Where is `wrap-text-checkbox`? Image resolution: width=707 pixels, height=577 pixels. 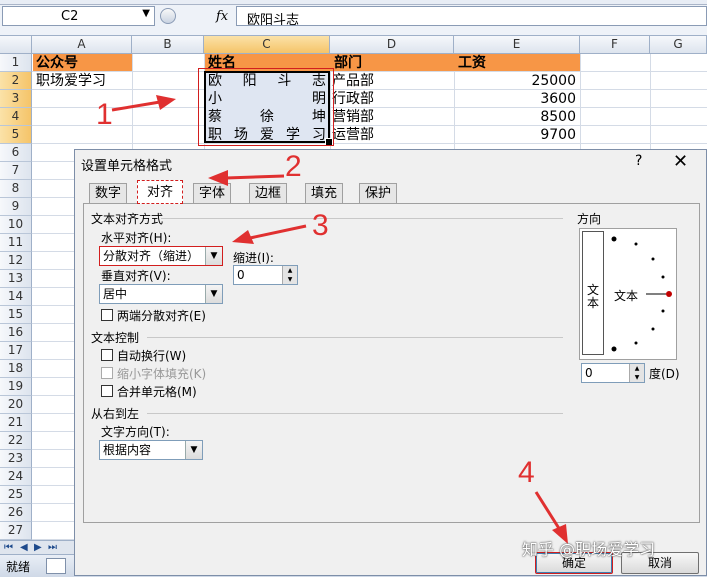 wrap-text-checkbox is located at coordinates (107, 355).